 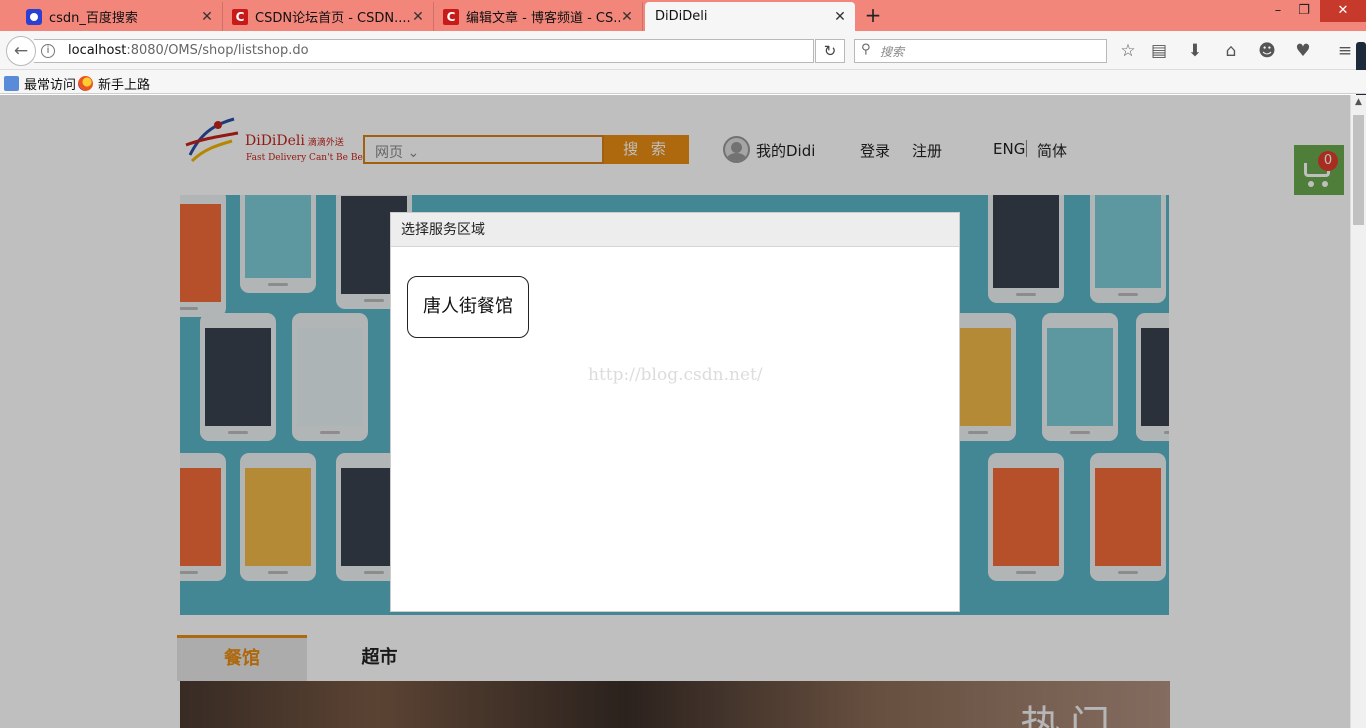 What do you see at coordinates (1231, 51) in the screenshot?
I see `home-icon: ⌂` at bounding box center [1231, 51].